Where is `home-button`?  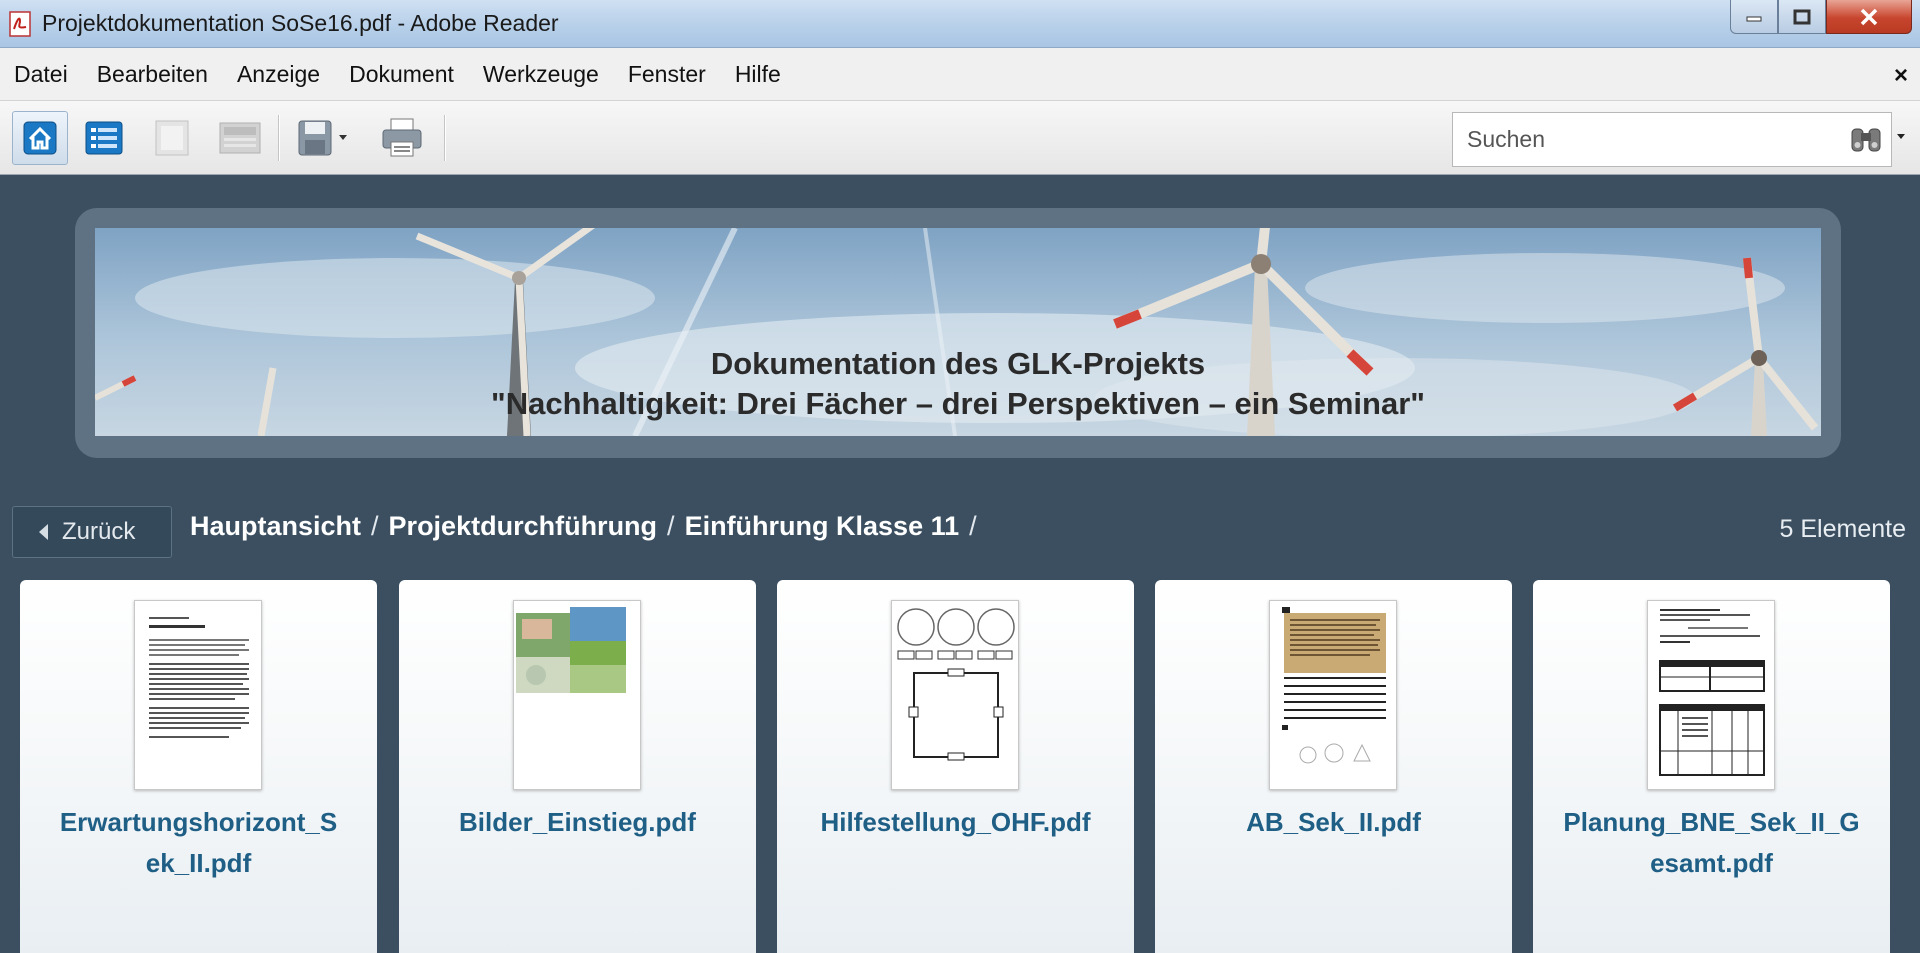
home-button is located at coordinates (40, 138).